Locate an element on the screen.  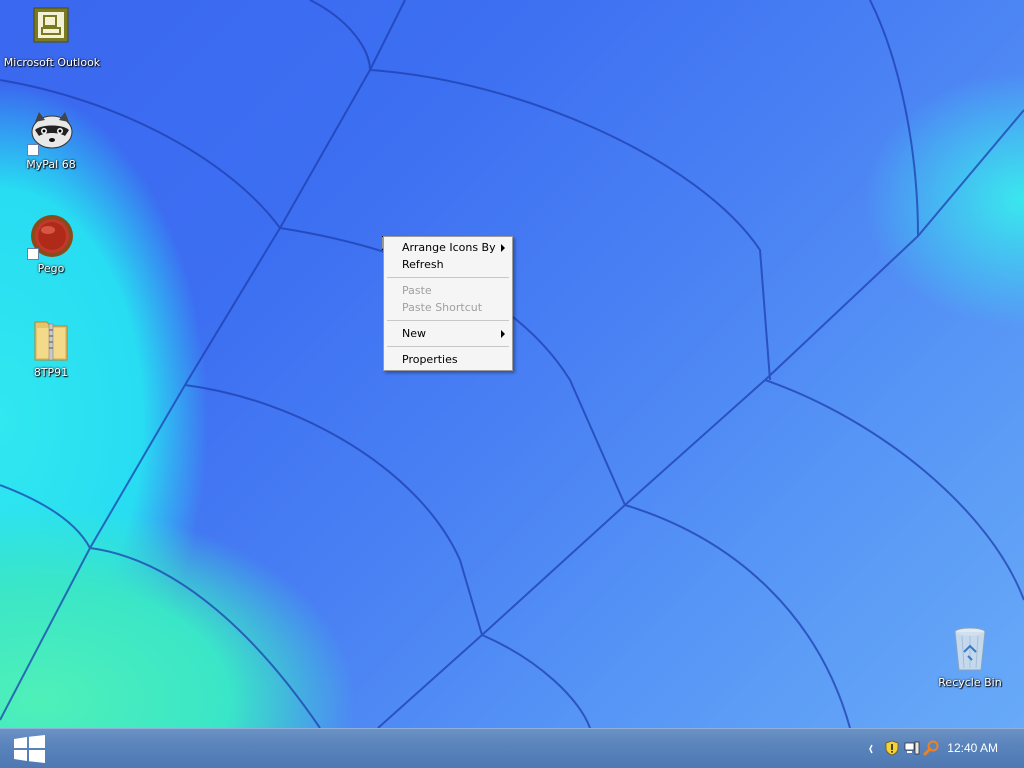
menu-item-label: Properties is located at coordinates (430, 359).